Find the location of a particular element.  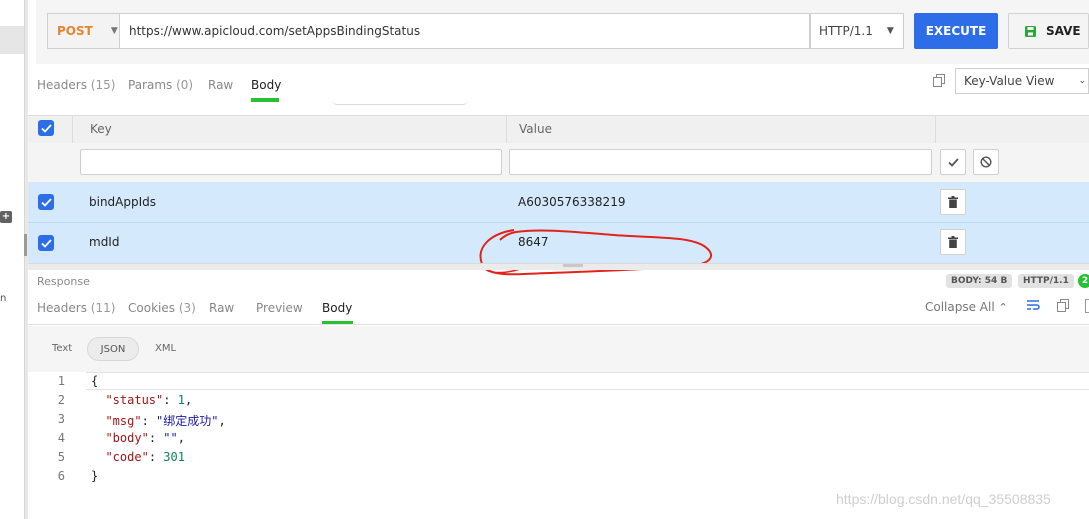

resp-tab-headers-label: Headers is located at coordinates (62, 308).